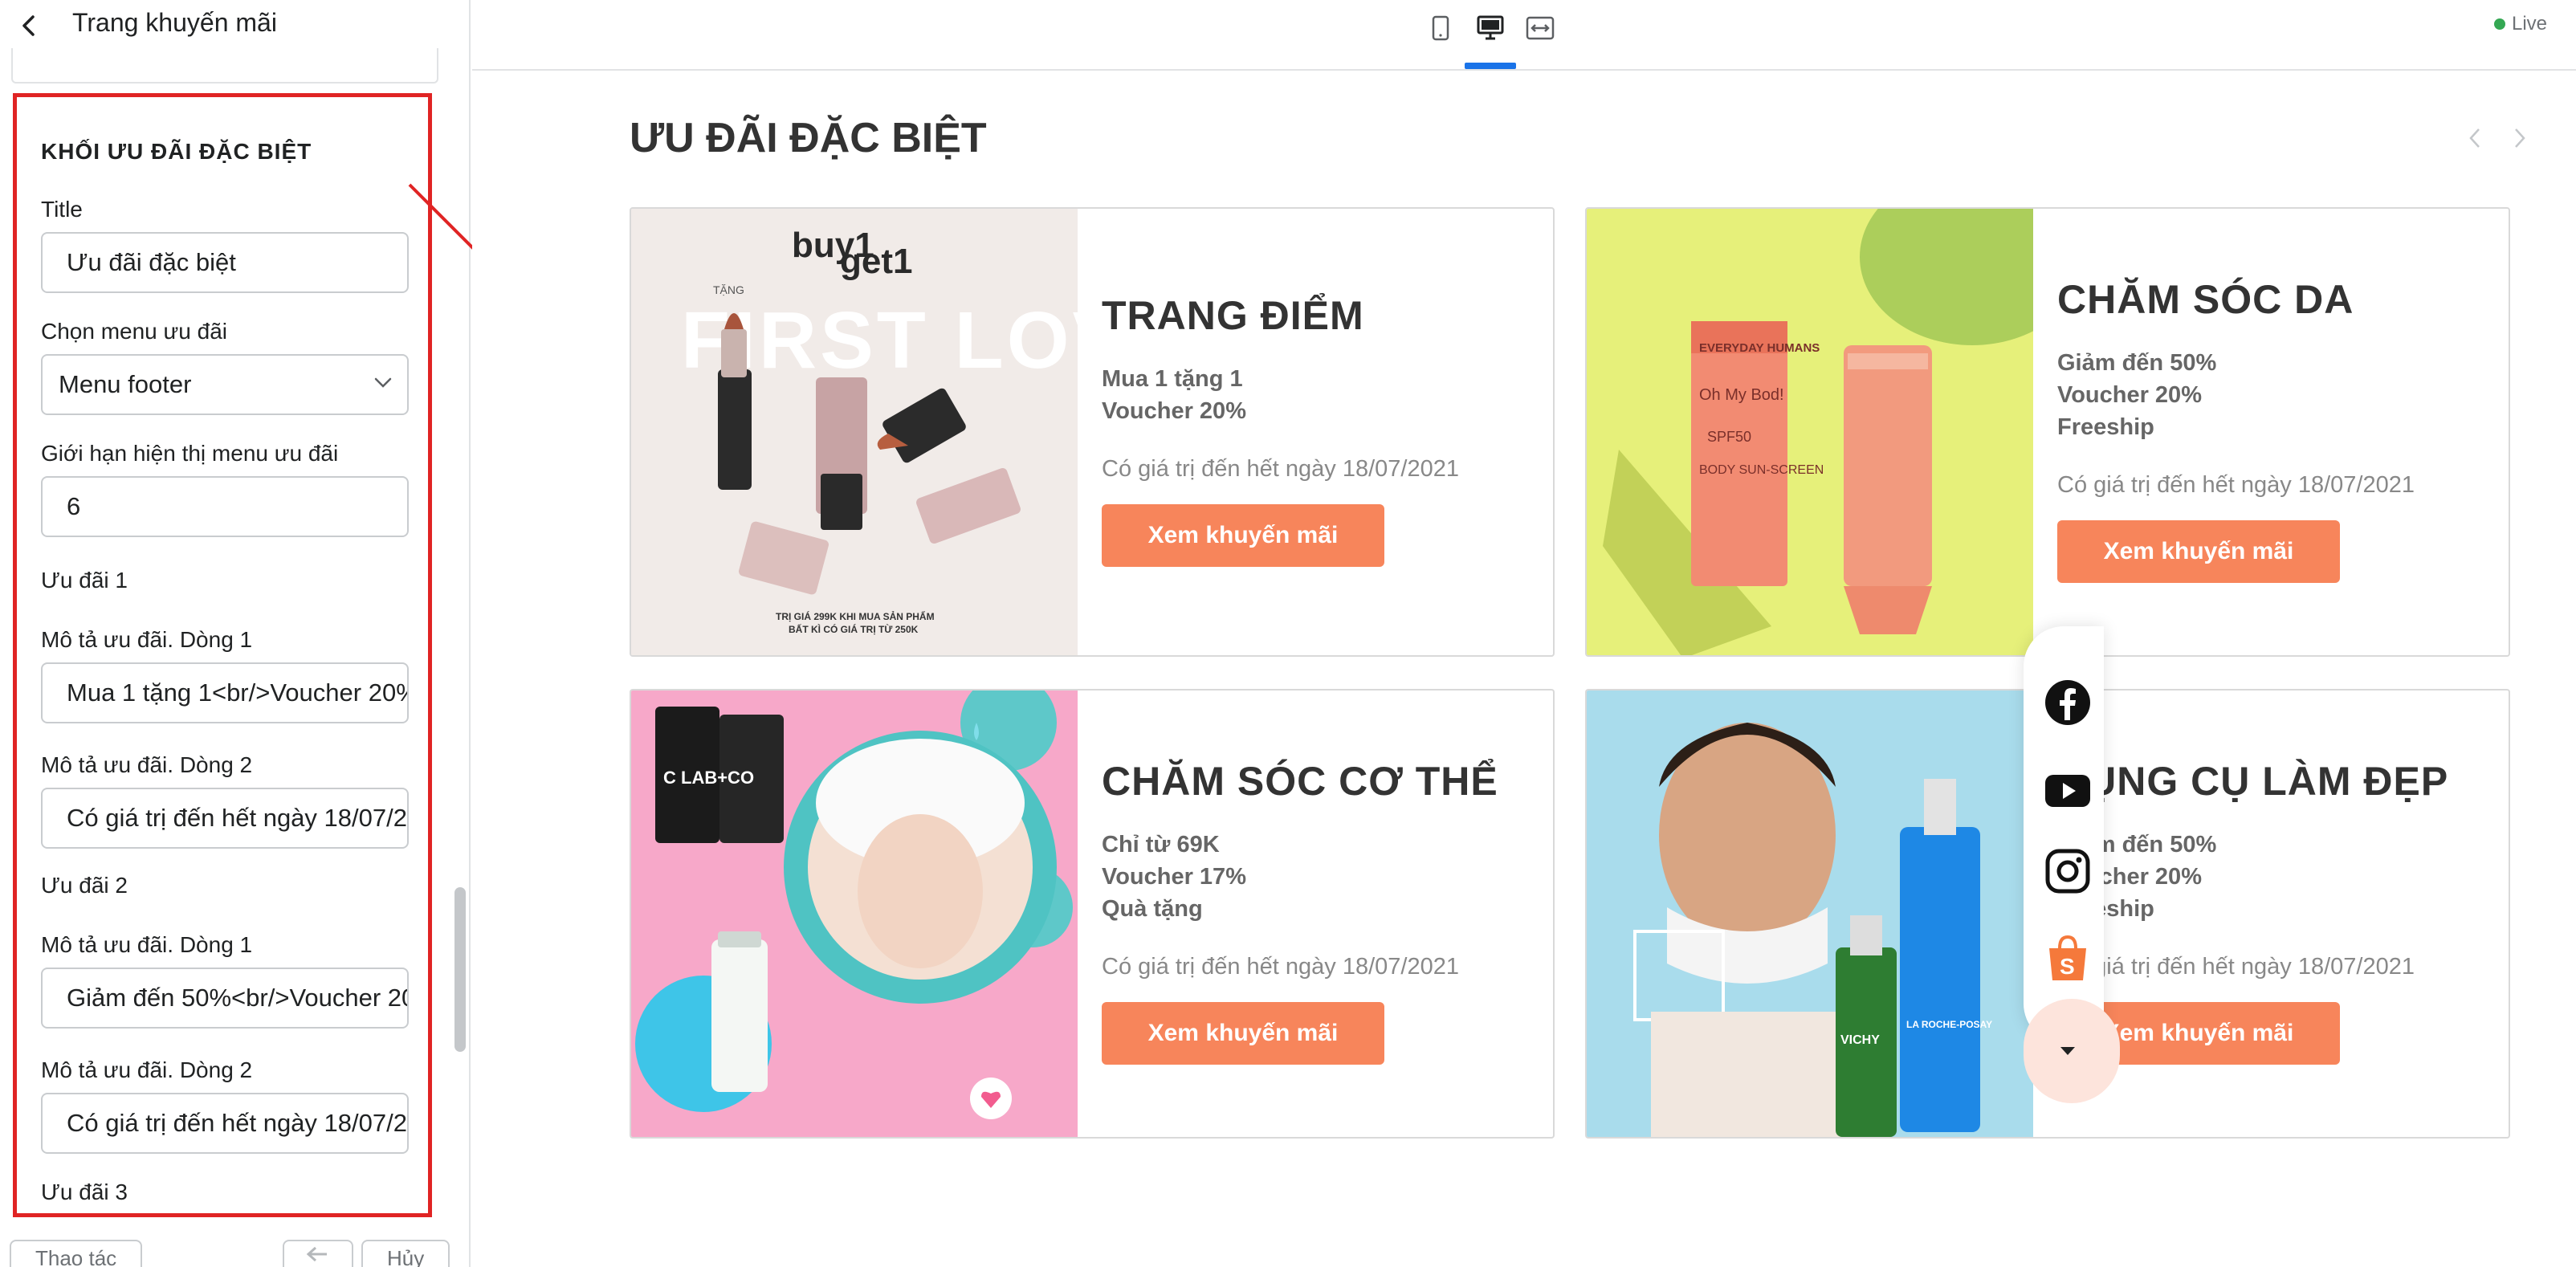 This screenshot has width=2576, height=1267. I want to click on actions-button: Thao tác, so click(76, 1253).